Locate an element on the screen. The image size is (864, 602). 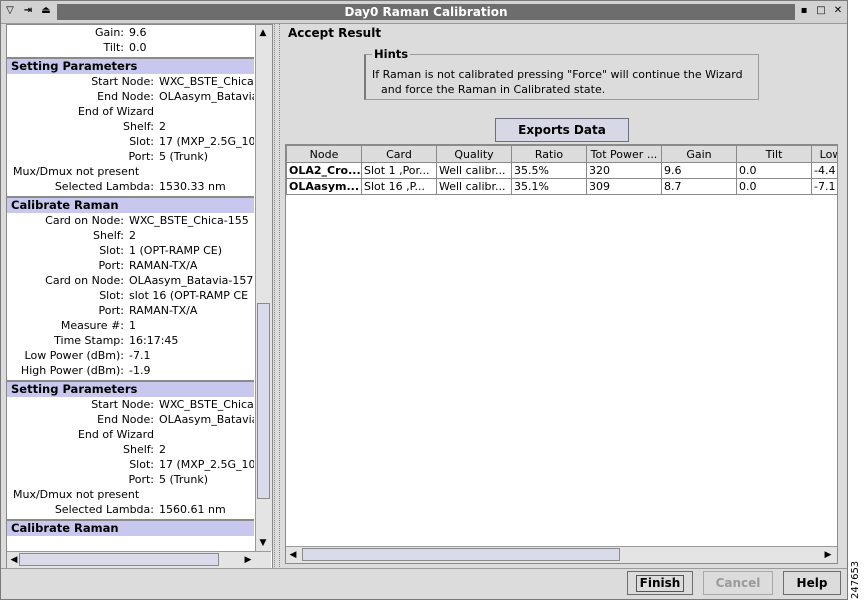
column-header: Ratio is located at coordinates (549, 154).